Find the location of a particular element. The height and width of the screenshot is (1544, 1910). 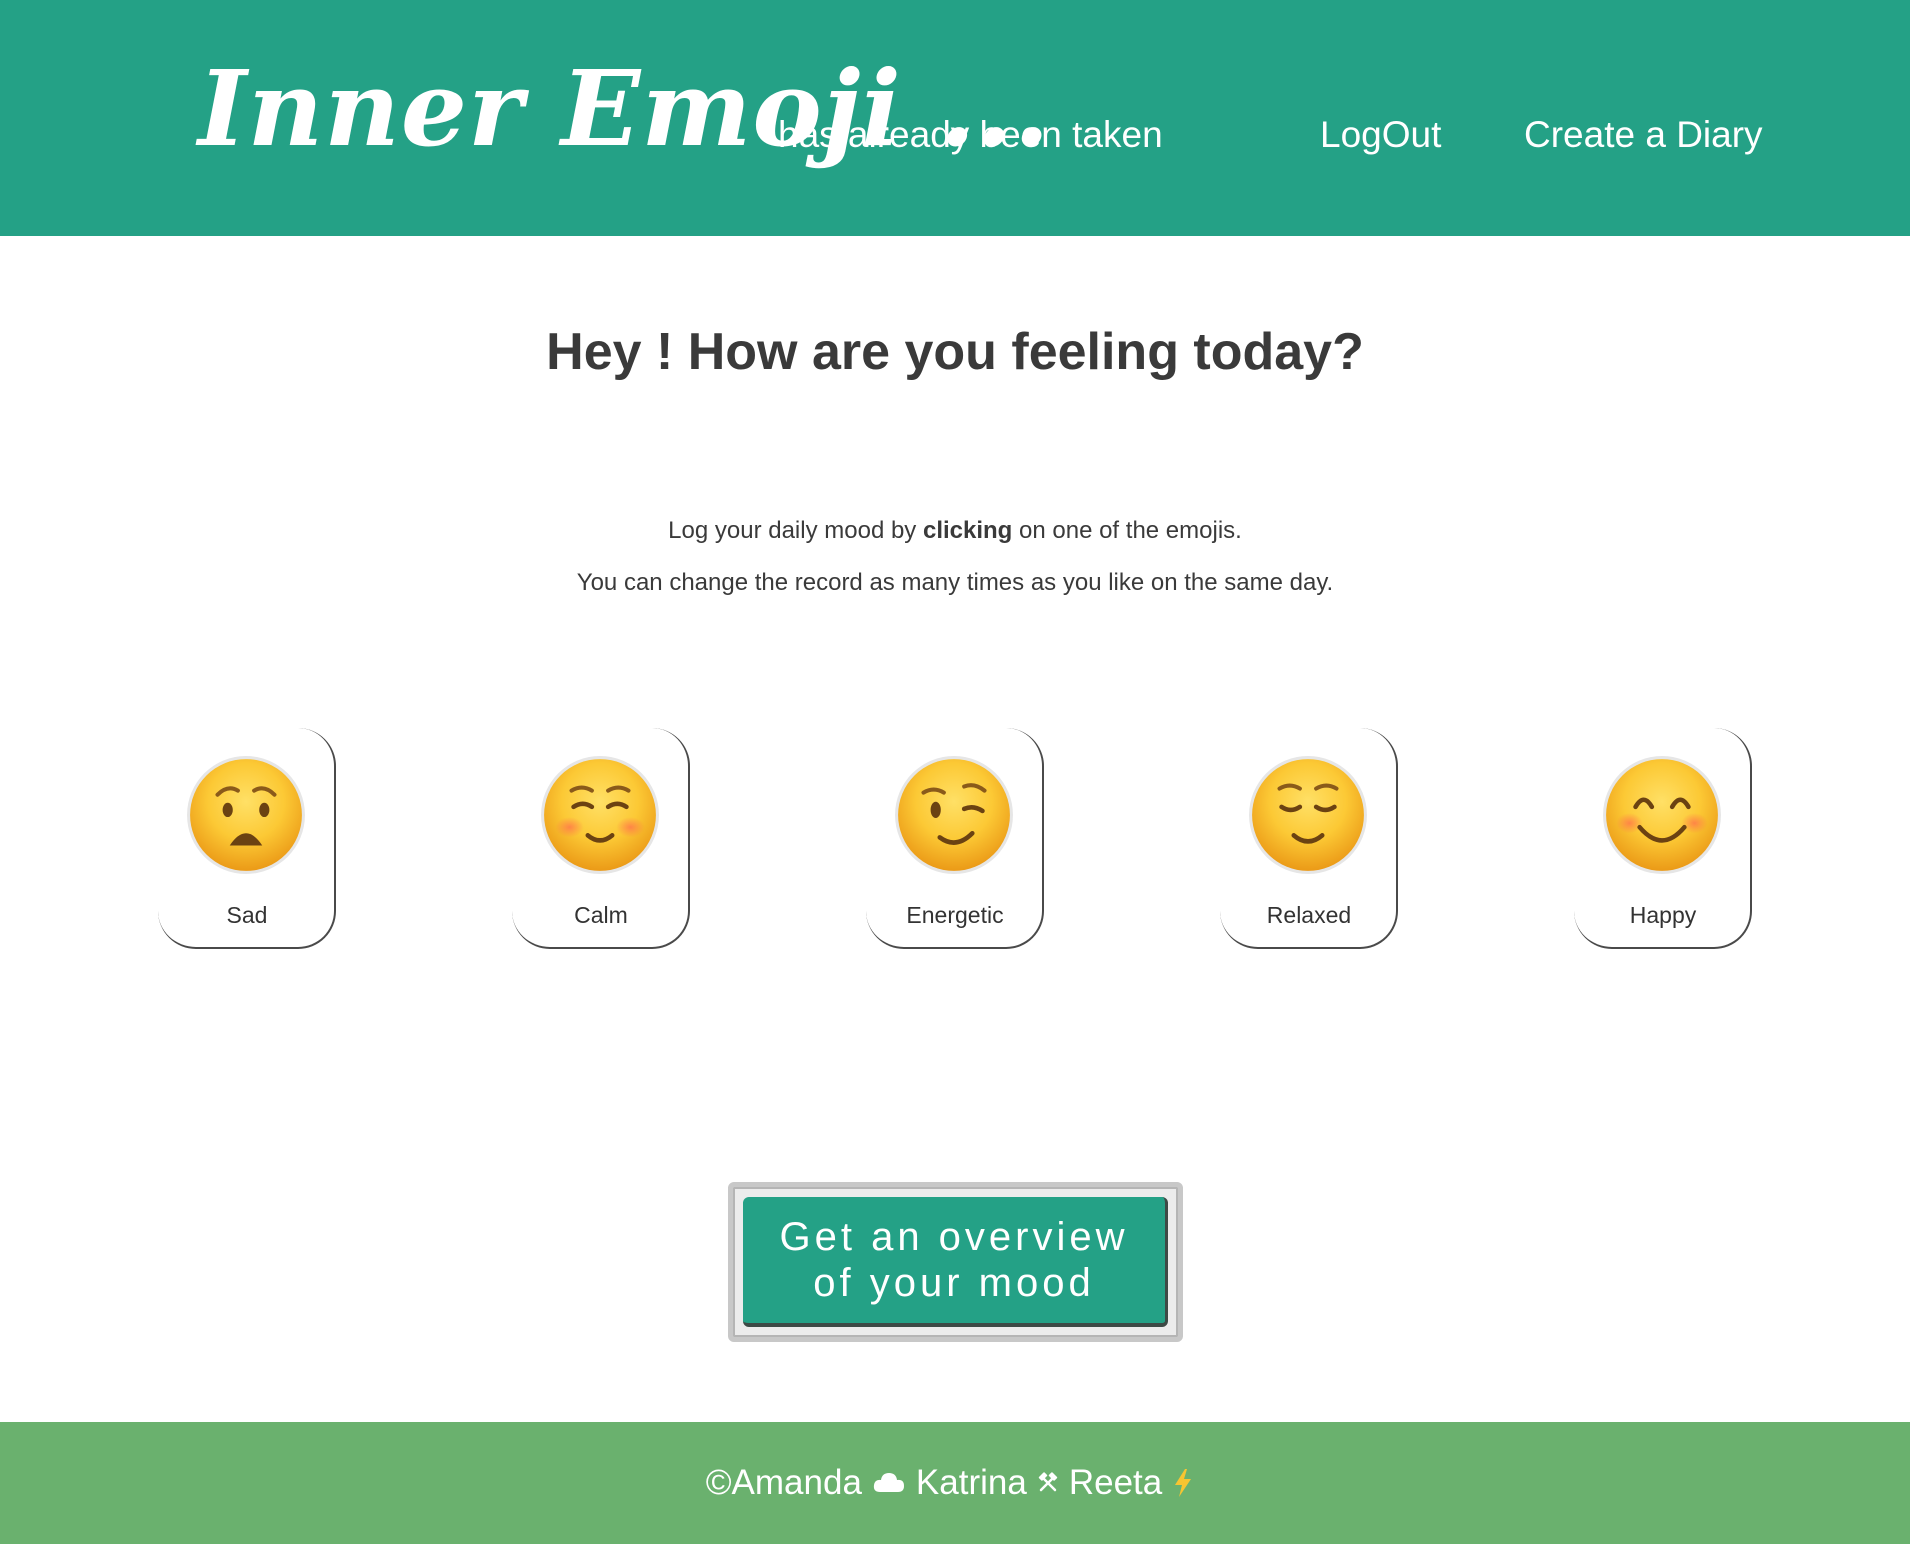

mood-label: Relaxed is located at coordinates (1309, 915).